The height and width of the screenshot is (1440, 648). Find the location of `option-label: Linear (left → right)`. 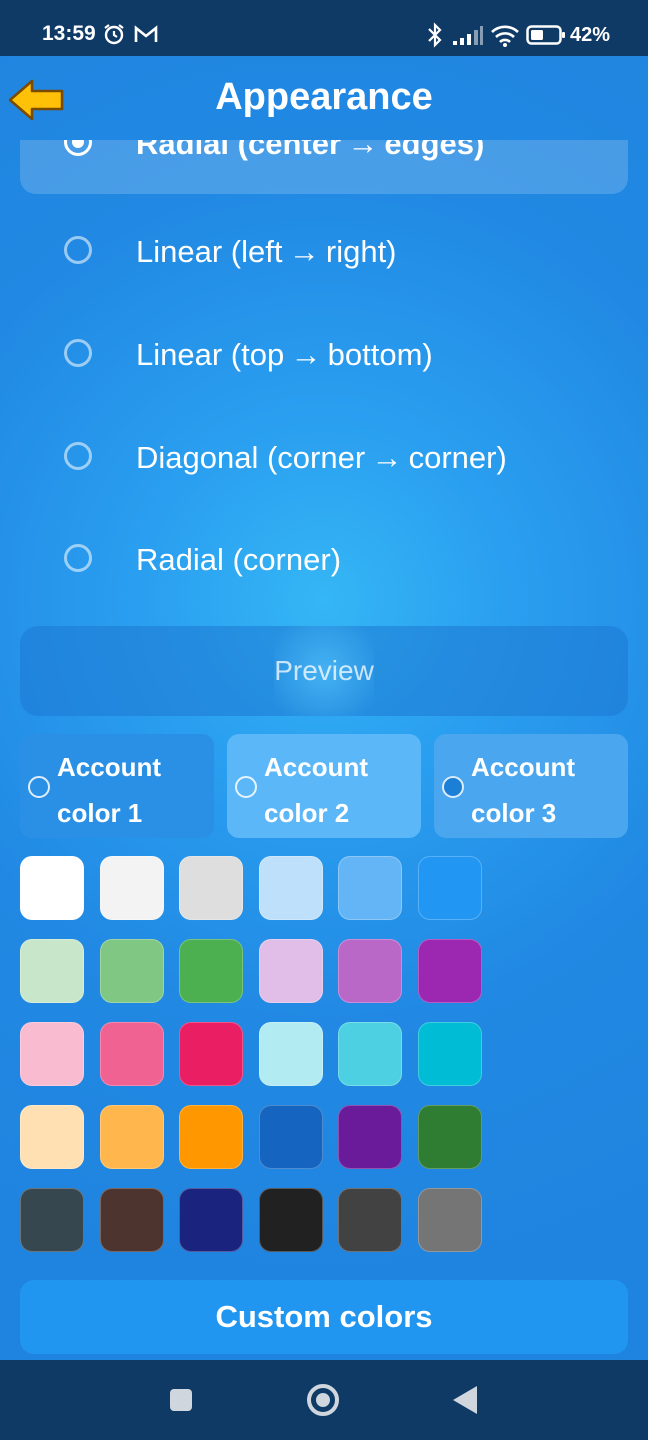

option-label: Linear (left → right) is located at coordinates (266, 251).